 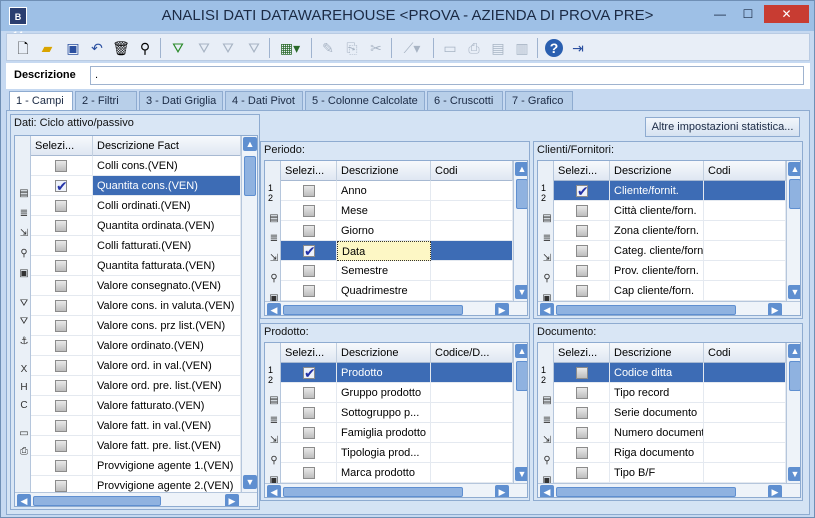 What do you see at coordinates (670, 251) in the screenshot?
I see `clienti-row: Categ. cliente/forn.` at bounding box center [670, 251].